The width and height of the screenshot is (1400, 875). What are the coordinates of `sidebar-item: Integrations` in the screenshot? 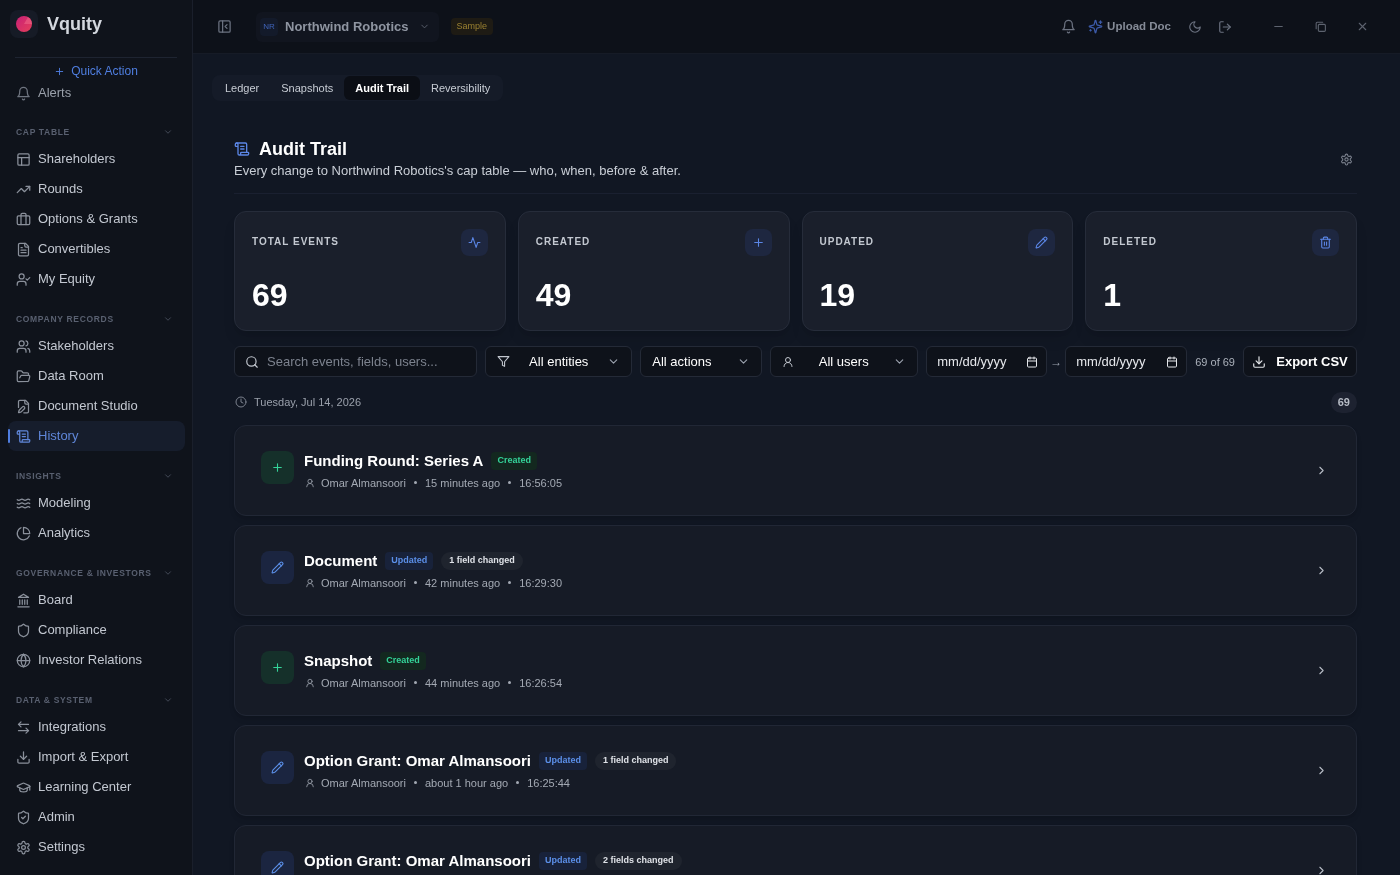 It's located at (96, 727).